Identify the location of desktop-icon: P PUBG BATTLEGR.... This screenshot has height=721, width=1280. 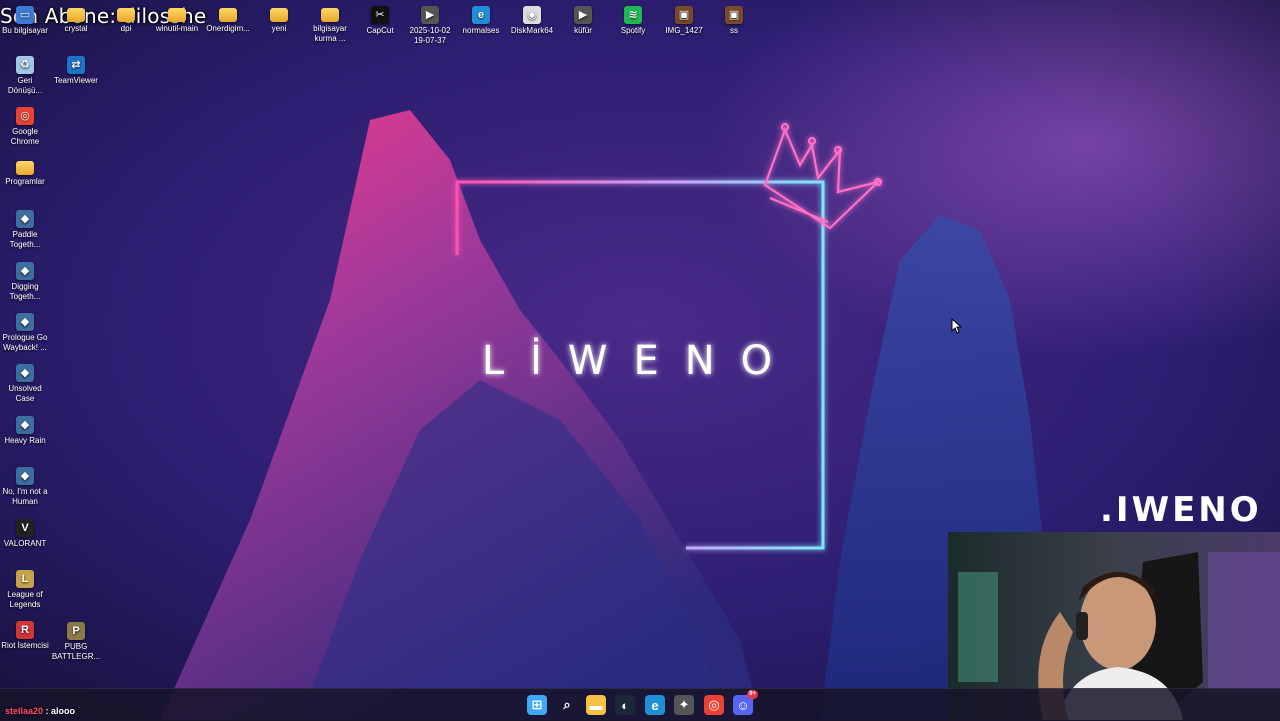
(76, 640).